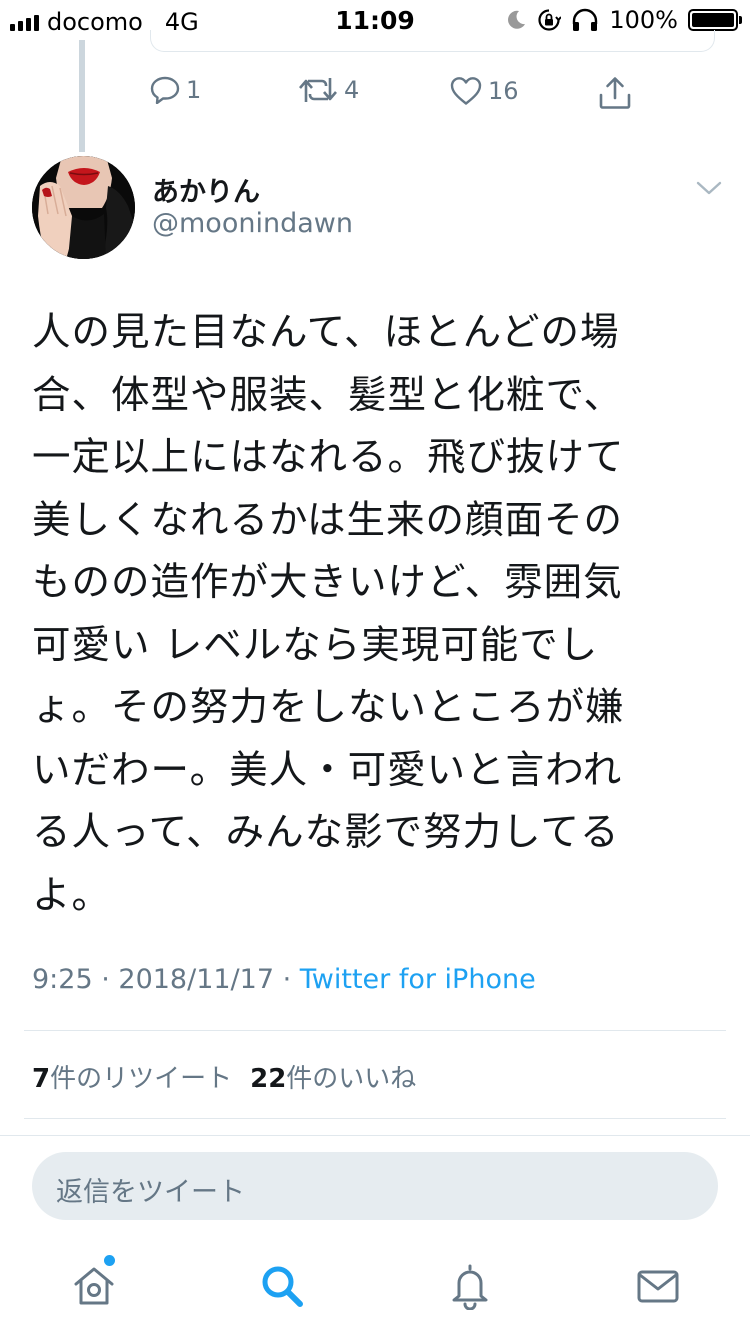 This screenshot has width=750, height=1334. Describe the element at coordinates (658, 1286) in the screenshot. I see `messages-icon` at that location.